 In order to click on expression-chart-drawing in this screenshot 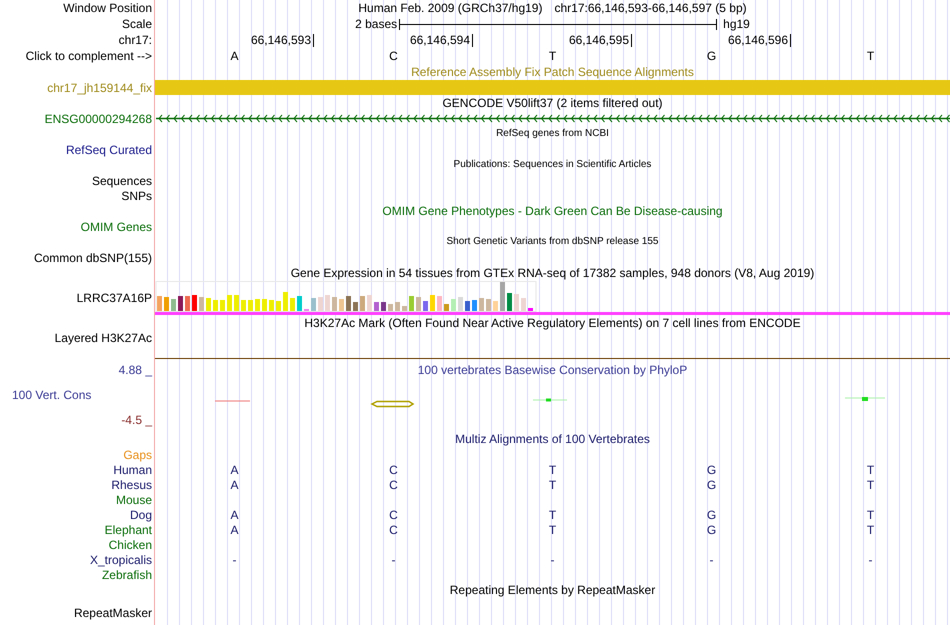, I will do `click(346, 296)`.